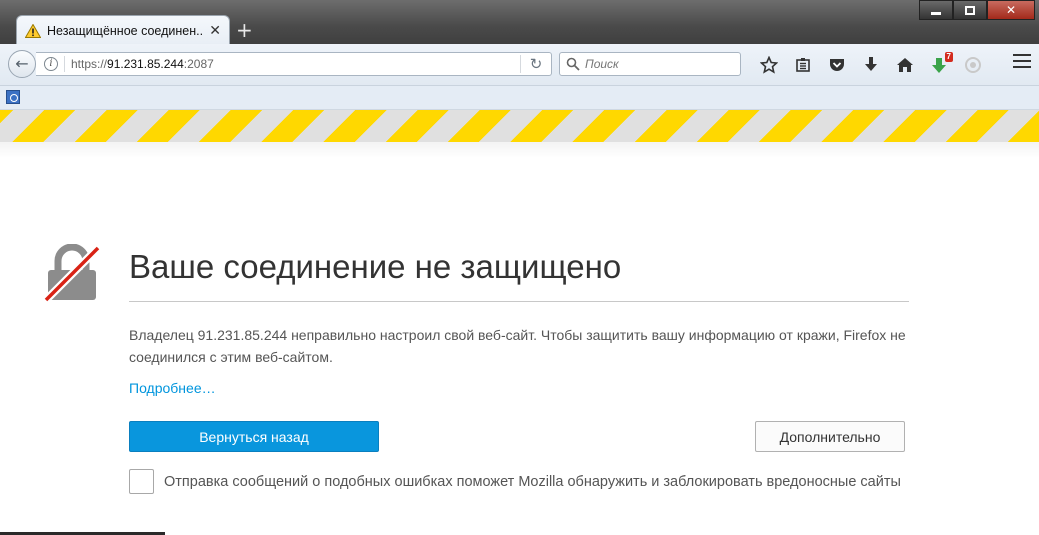 This screenshot has height=535, width=1039. I want to click on title-divider, so click(519, 301).